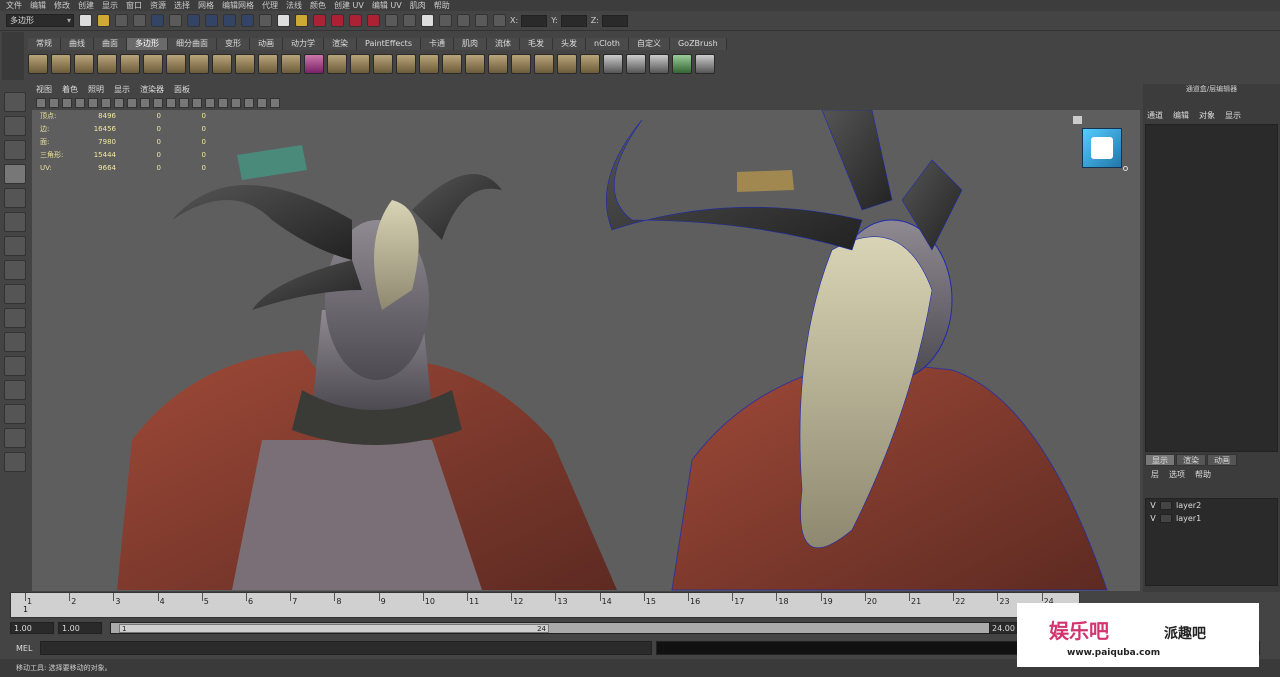  What do you see at coordinates (229, 20) in the screenshot?
I see `snap-point-icon` at bounding box center [229, 20].